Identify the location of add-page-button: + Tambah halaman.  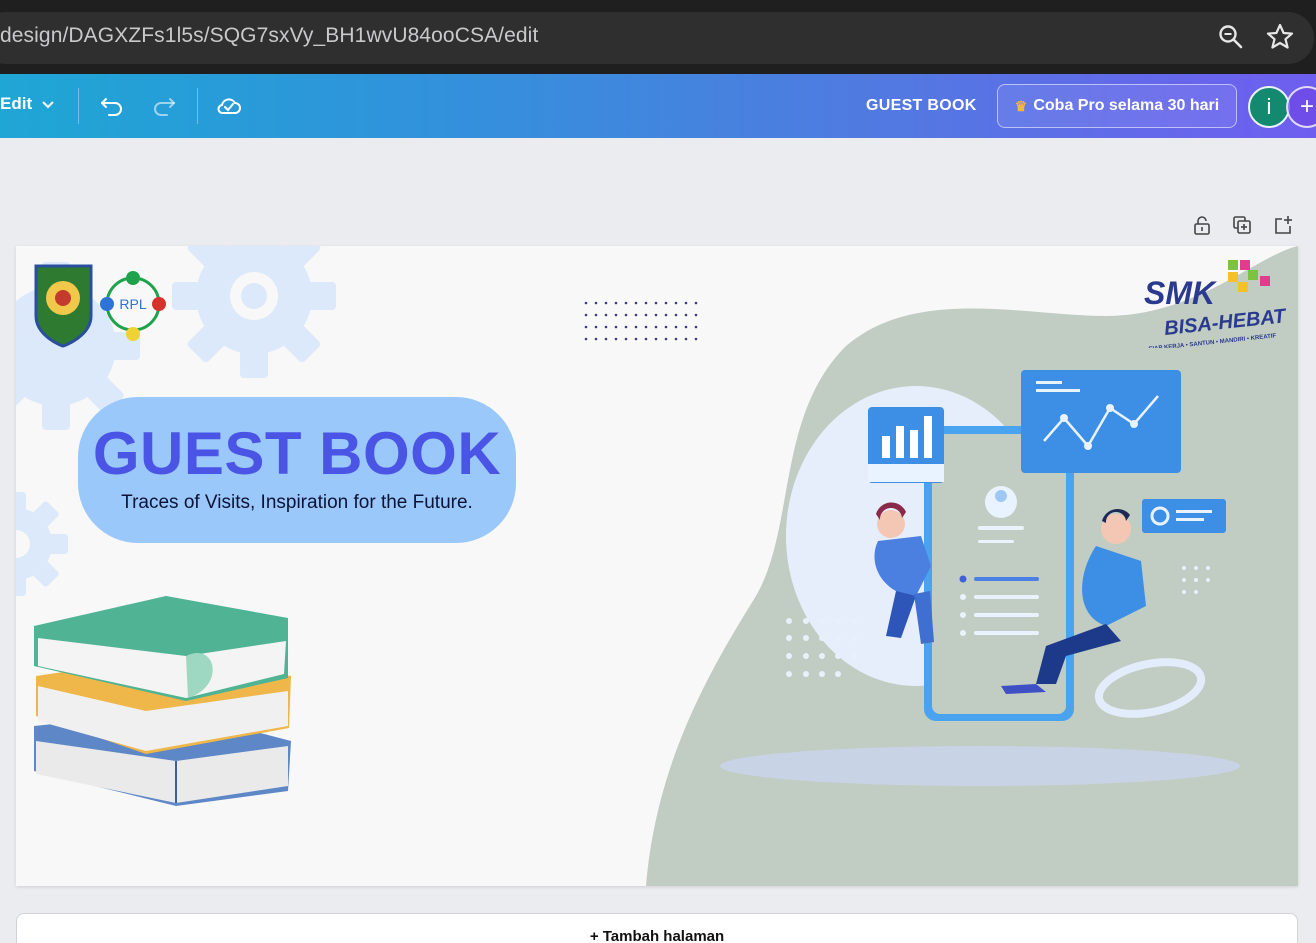
(657, 928).